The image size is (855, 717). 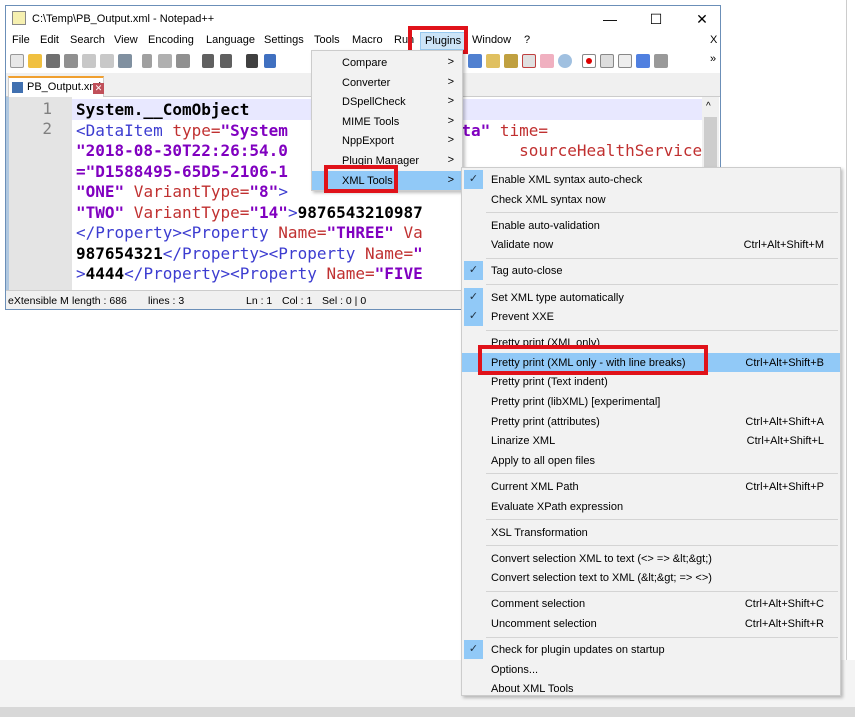 What do you see at coordinates (123, 19) in the screenshot?
I see `window-title: C:\Temp\PB_Output.xml - Notepad++` at bounding box center [123, 19].